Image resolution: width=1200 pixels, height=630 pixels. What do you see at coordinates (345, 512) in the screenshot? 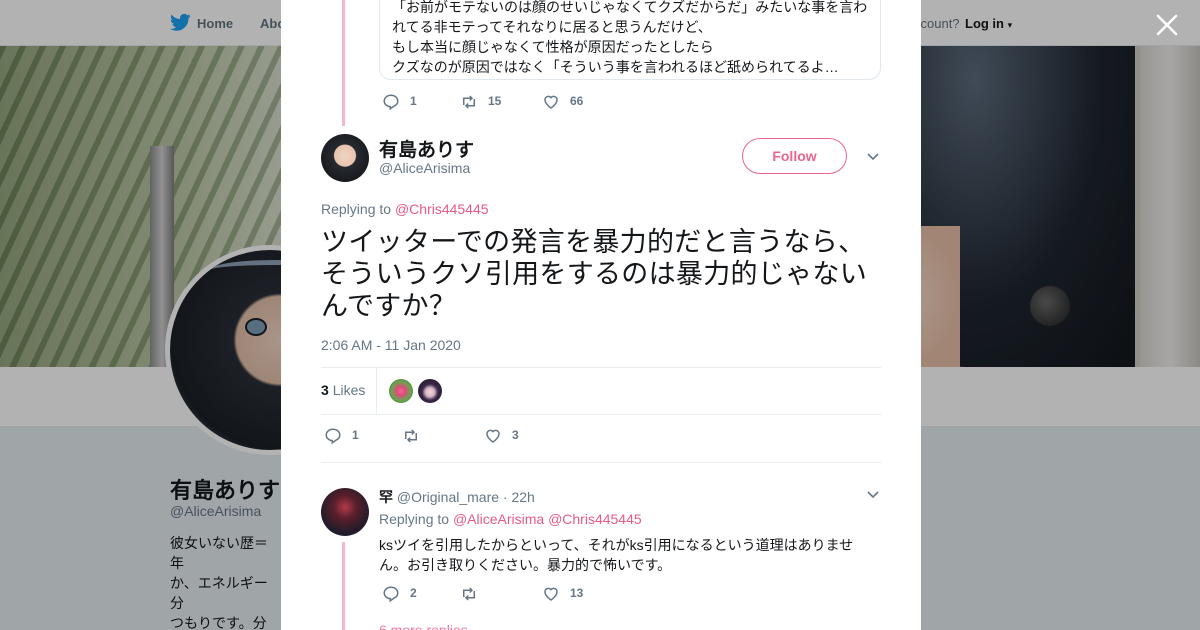
I see `reply-author-avatar` at bounding box center [345, 512].